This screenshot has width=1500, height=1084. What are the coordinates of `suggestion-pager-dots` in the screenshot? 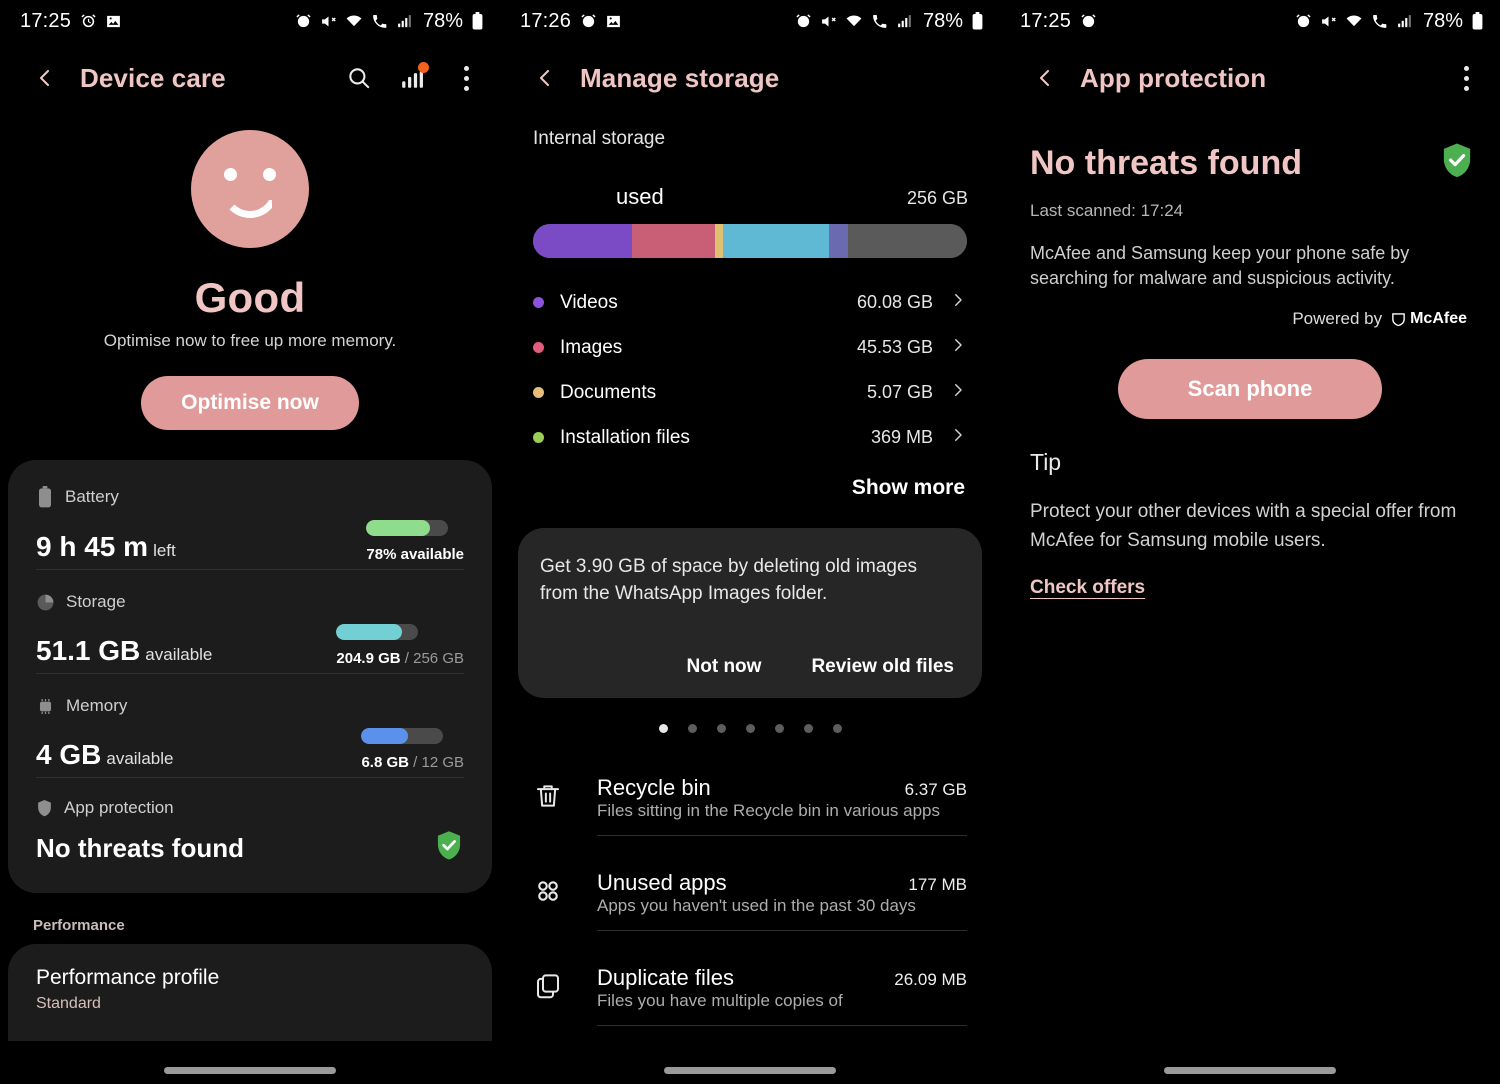 It's located at (750, 728).